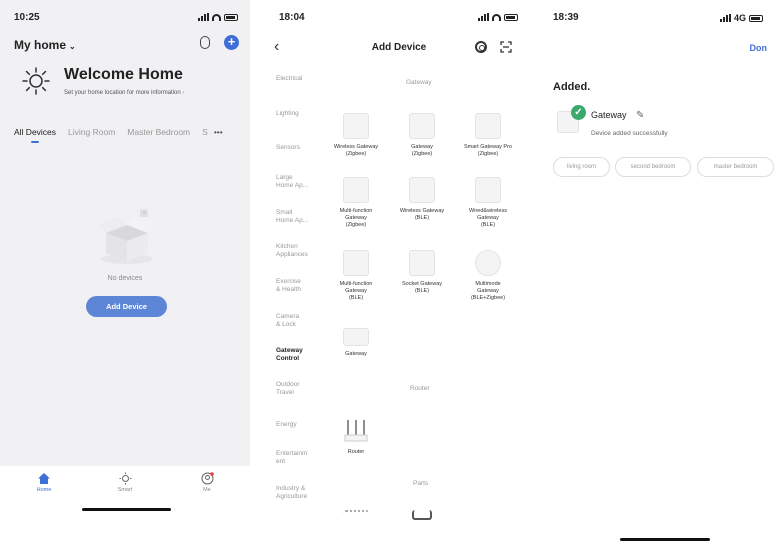 This screenshot has width=775, height=542. Describe the element at coordinates (44, 478) in the screenshot. I see `home-icon` at that location.